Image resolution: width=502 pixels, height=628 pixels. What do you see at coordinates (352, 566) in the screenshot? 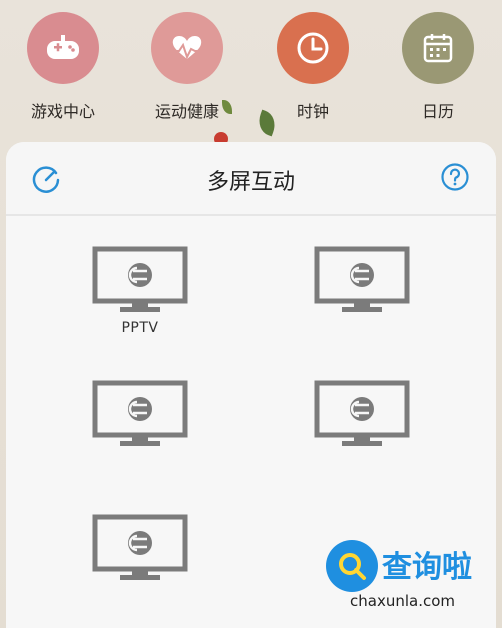
I see `magnifier-logo-icon` at bounding box center [352, 566].